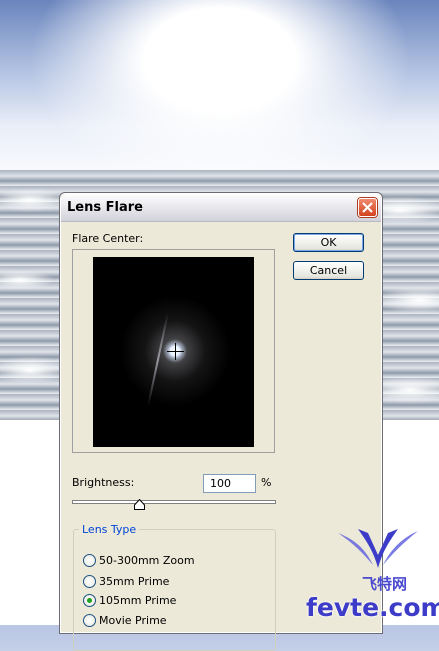  I want to click on radio-movie-prime: Movie Prime, so click(125, 620).